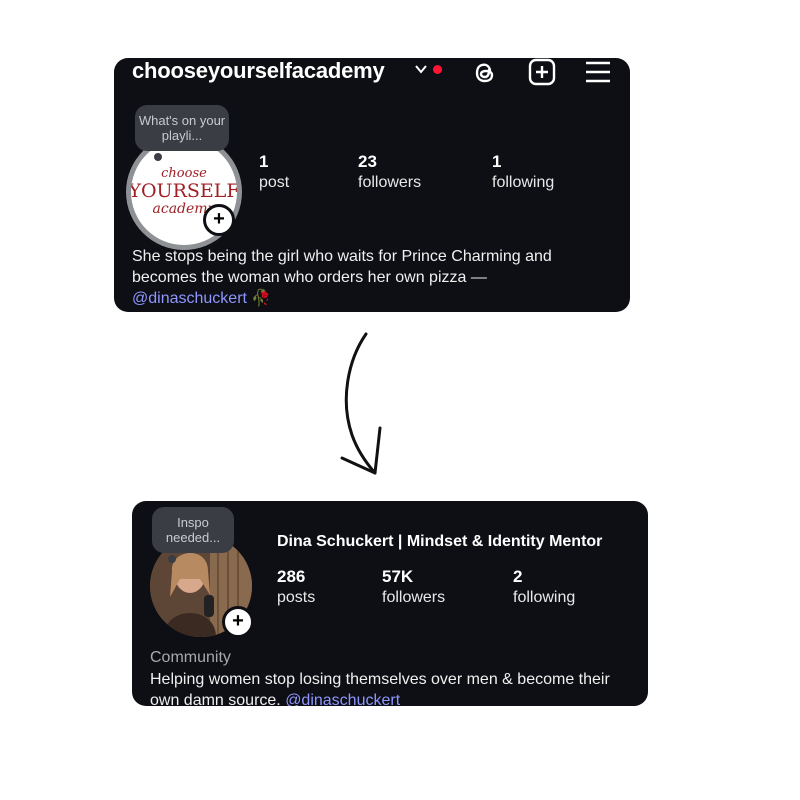 This screenshot has height=800, width=800. Describe the element at coordinates (261, 298) in the screenshot. I see `wilted-rose-emoji: 🥀` at that location.